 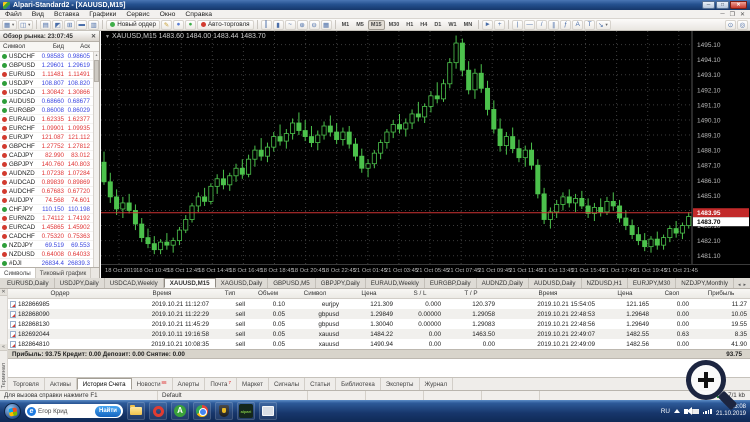 What do you see at coordinates (18, 273) in the screenshot?
I see `mw-tab-Символы: Символы` at bounding box center [18, 273].